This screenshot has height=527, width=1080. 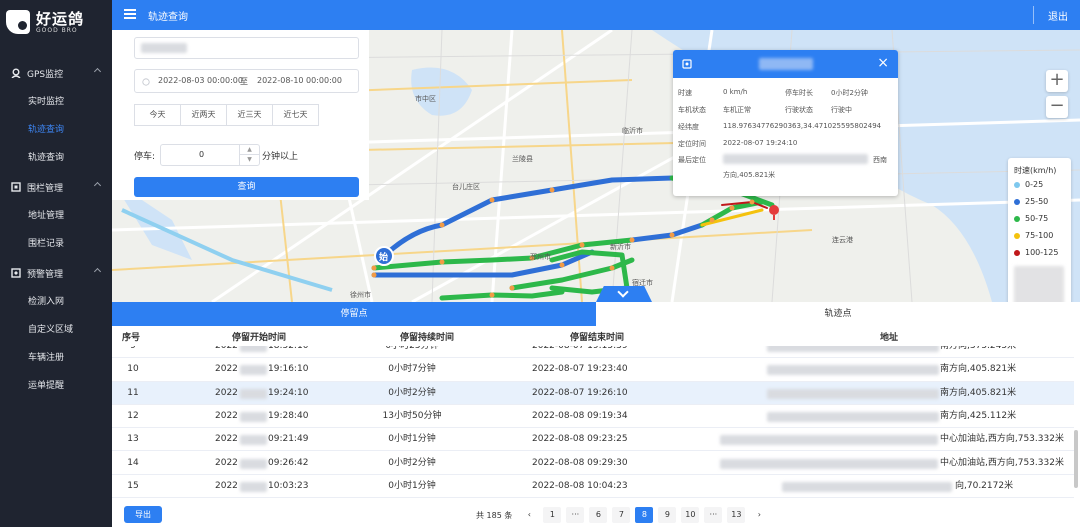 I want to click on top-bar: 轨迹查询 退出, so click(x=596, y=15).